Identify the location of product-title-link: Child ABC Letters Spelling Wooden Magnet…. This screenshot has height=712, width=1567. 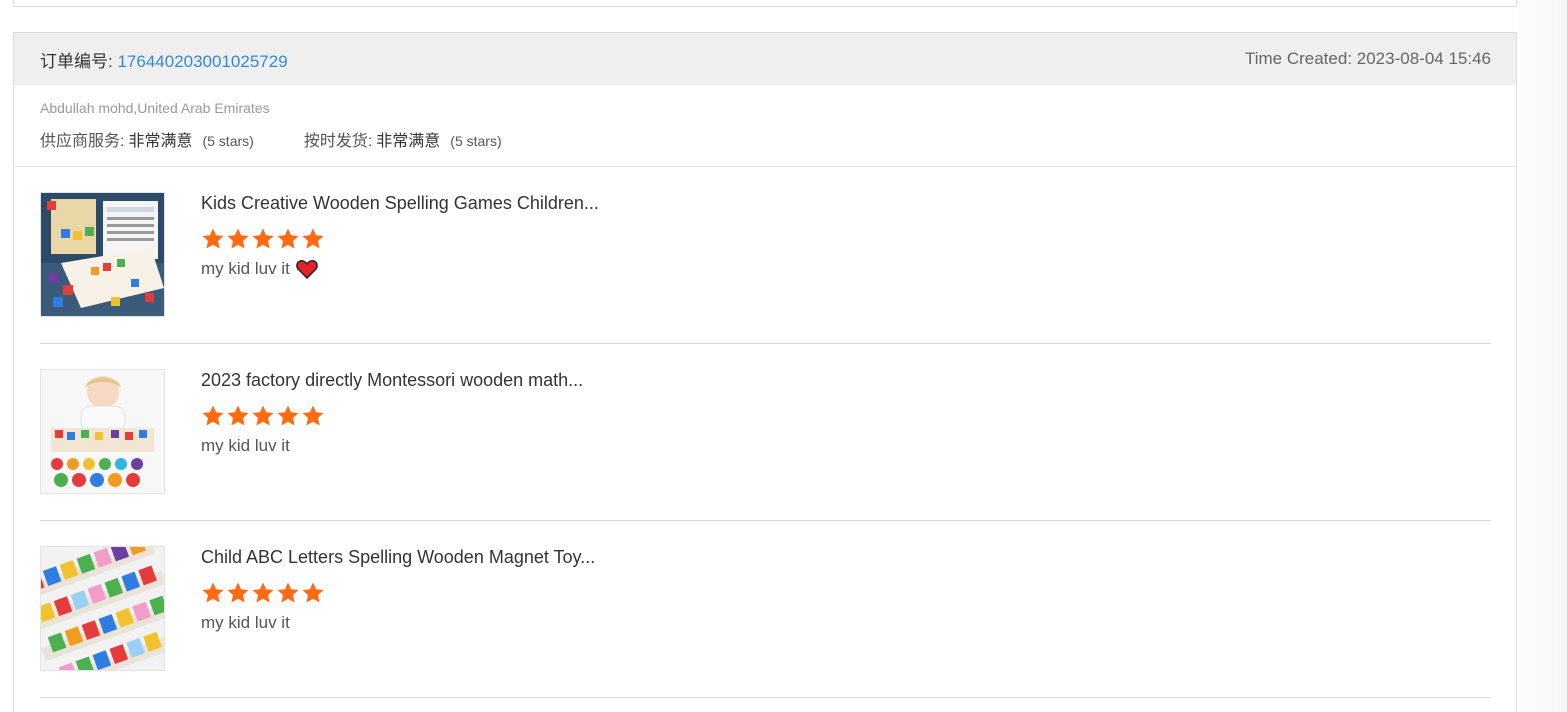
(398, 557).